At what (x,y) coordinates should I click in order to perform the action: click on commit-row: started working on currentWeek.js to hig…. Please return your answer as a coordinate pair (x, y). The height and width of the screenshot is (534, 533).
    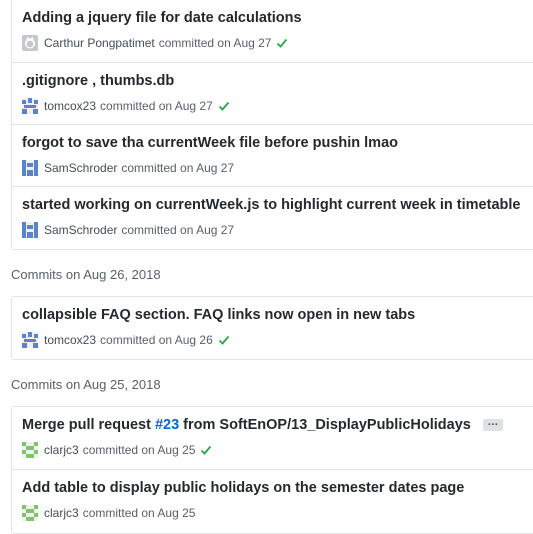
    Looking at the image, I should click on (272, 217).